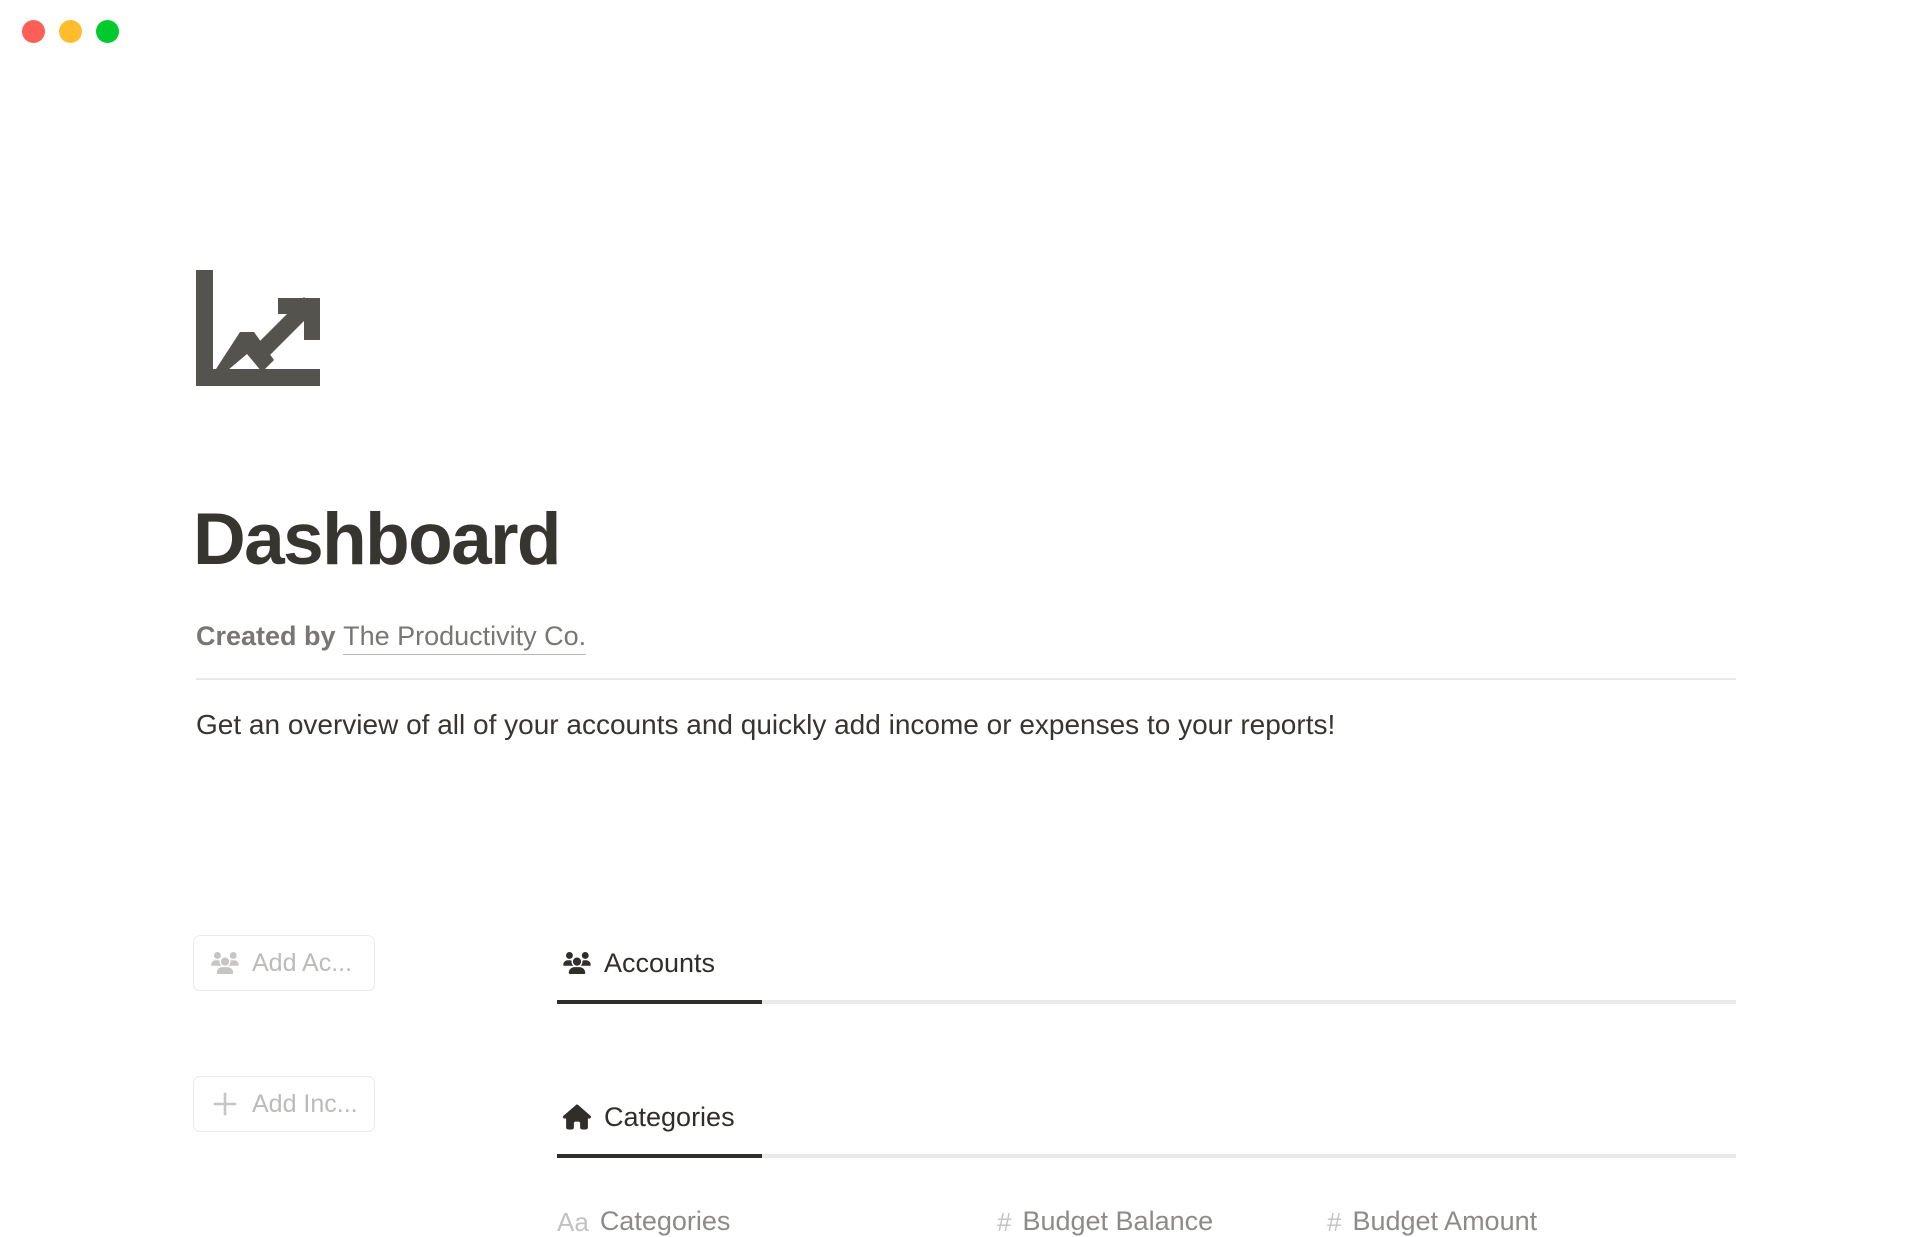  I want to click on header-divider, so click(966, 679).